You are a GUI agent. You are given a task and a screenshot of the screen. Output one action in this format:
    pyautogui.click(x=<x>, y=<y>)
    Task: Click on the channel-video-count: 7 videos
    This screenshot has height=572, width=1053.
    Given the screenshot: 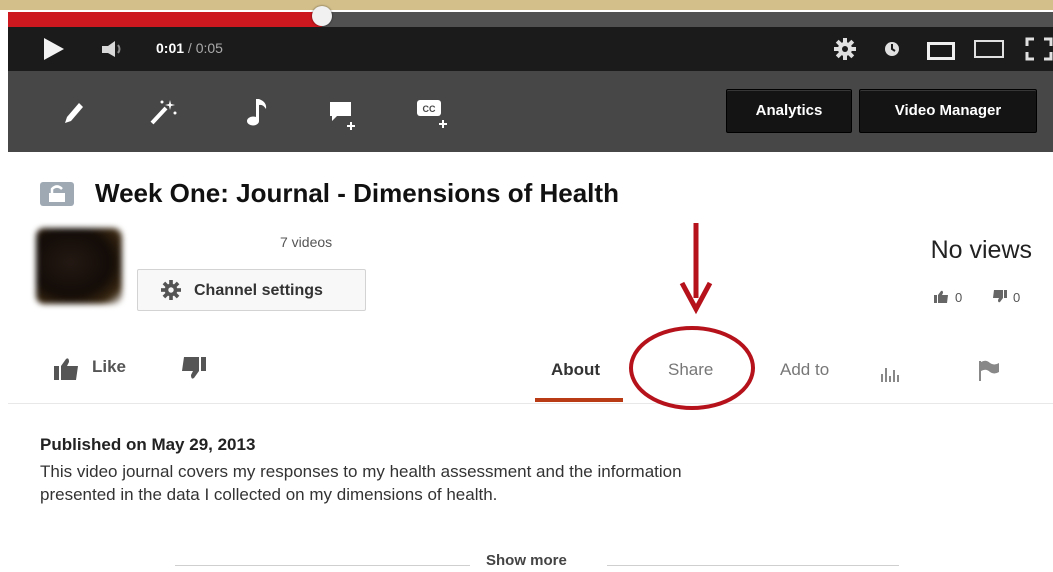 What is the action you would take?
    pyautogui.click(x=306, y=242)
    